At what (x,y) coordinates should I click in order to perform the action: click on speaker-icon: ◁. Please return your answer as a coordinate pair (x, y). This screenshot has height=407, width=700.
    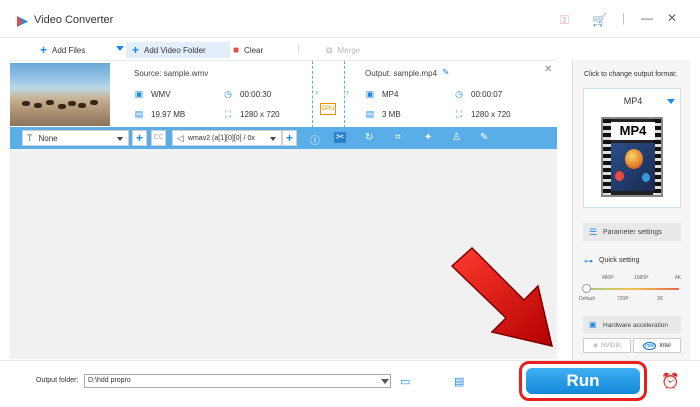
    Looking at the image, I should click on (180, 137).